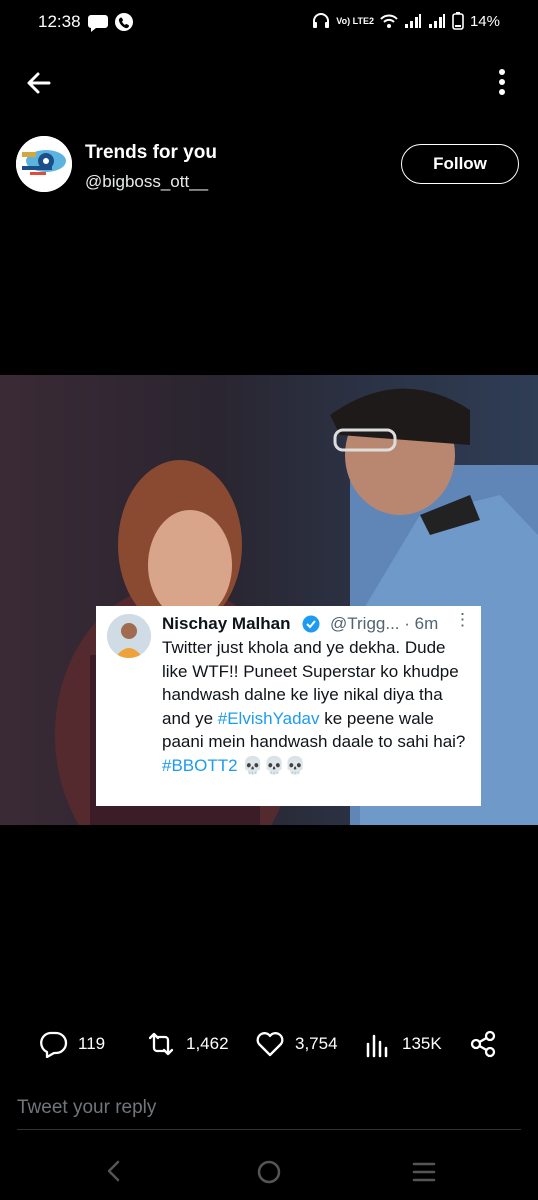 This screenshot has width=538, height=1200. I want to click on reply-divider, so click(269, 1129).